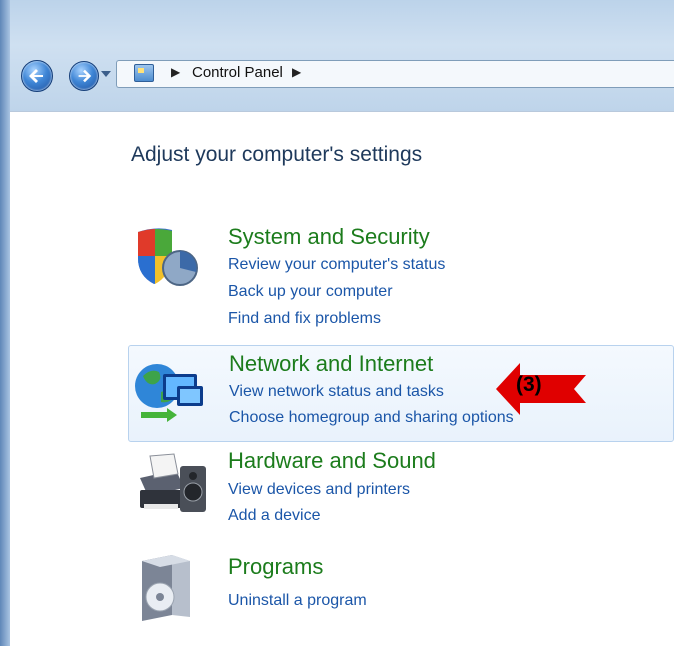 This screenshot has width=674, height=646. What do you see at coordinates (336, 392) in the screenshot?
I see `link-network-status: View network status and tasks` at bounding box center [336, 392].